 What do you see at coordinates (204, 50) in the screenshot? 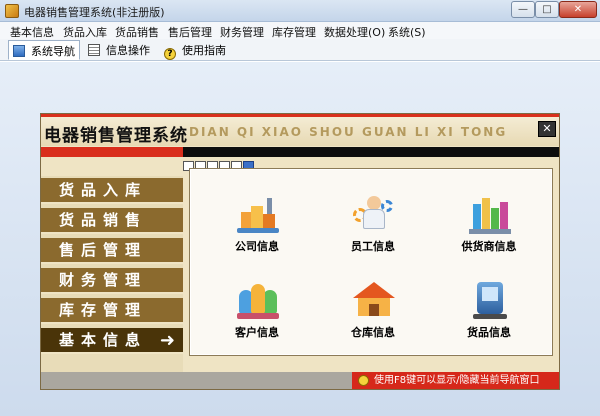
I see `tab-label: 使用指南` at bounding box center [204, 50].